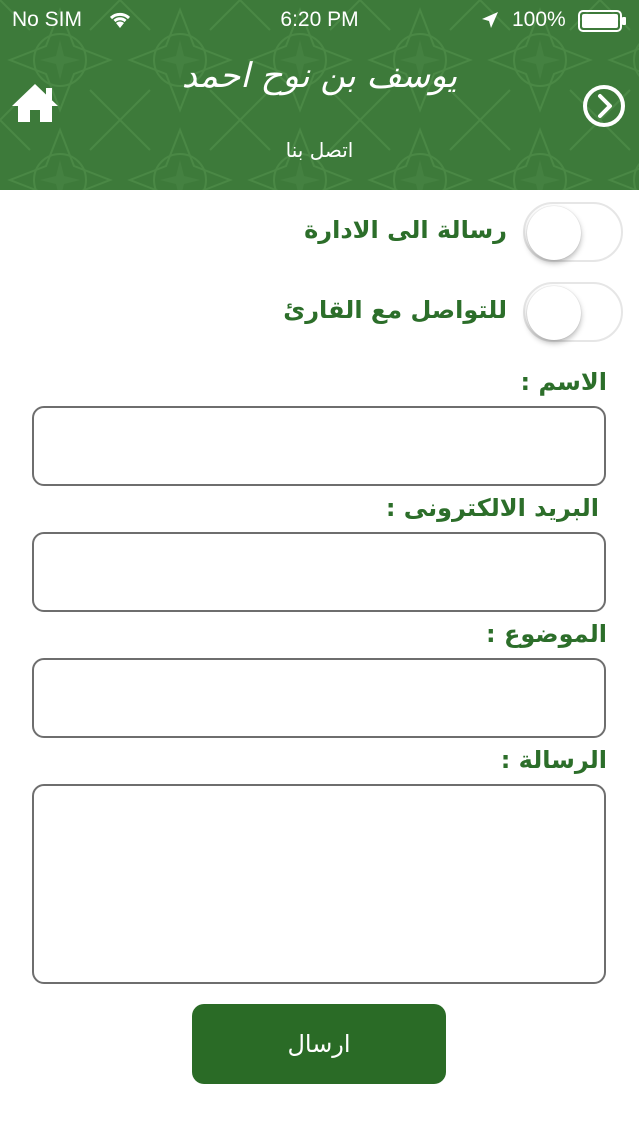  I want to click on name-field, so click(319, 446).